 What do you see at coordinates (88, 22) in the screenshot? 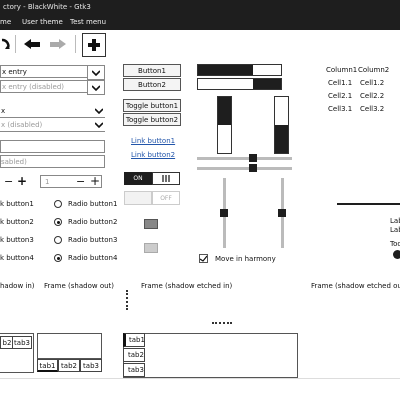
I see `menu-item-test-menu: Test menu` at bounding box center [88, 22].